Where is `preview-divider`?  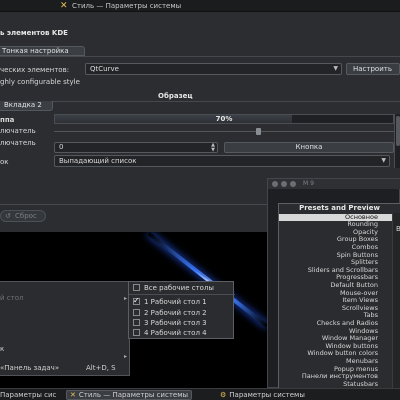
preview-divider is located at coordinates (200, 101).